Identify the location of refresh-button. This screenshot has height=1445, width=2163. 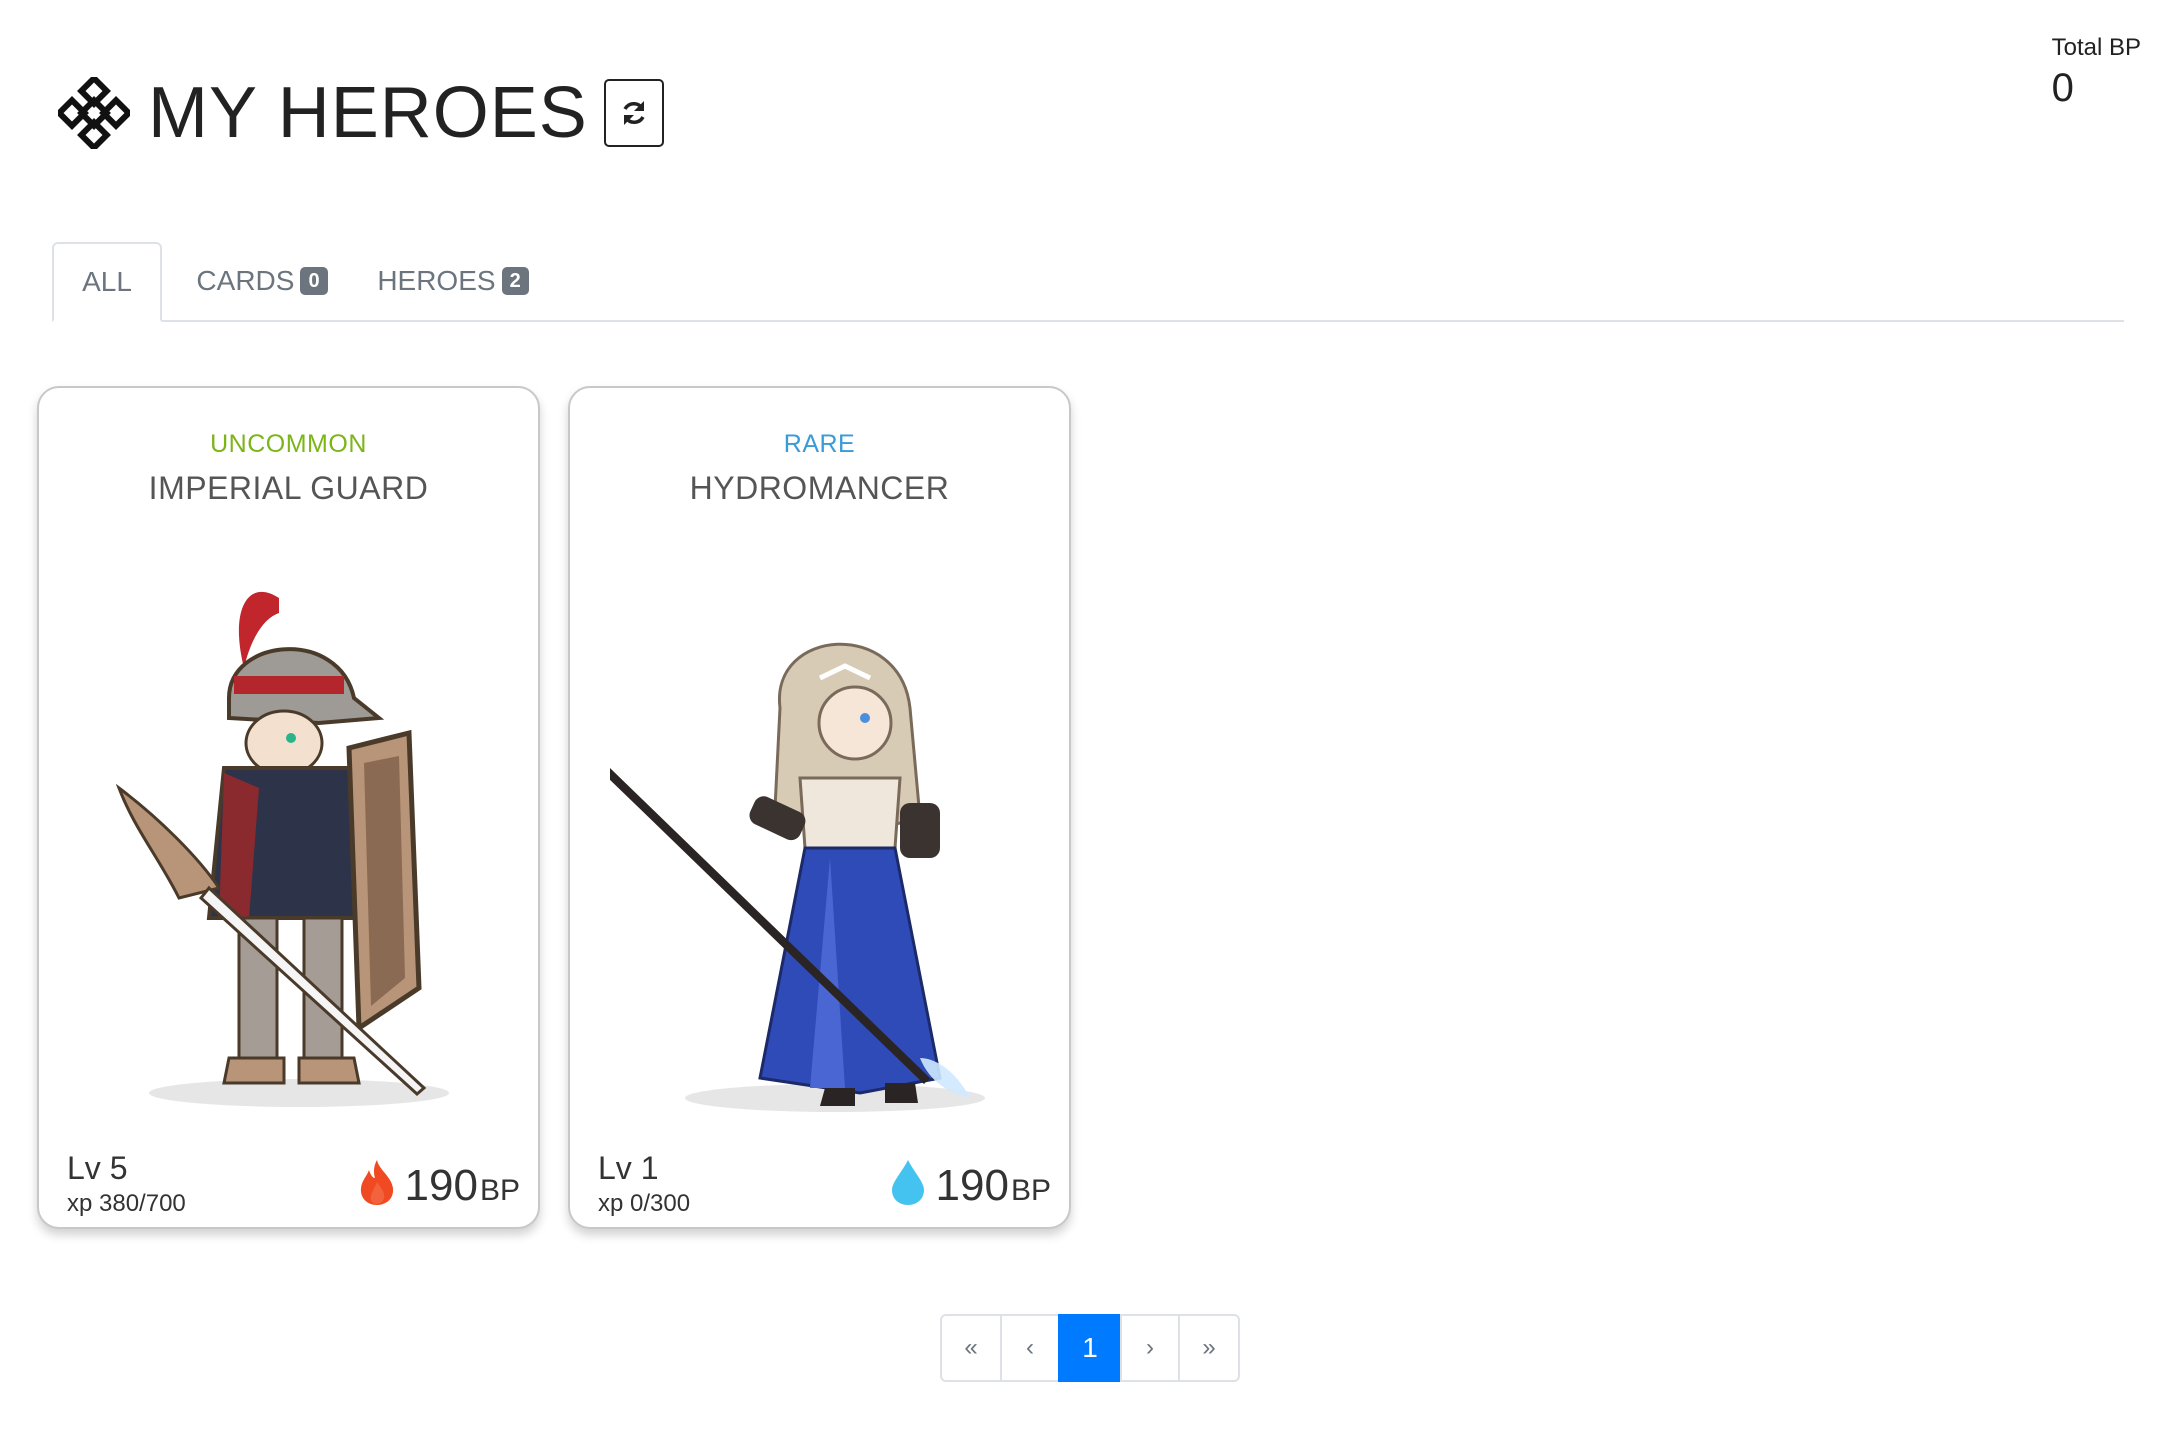
(633, 113).